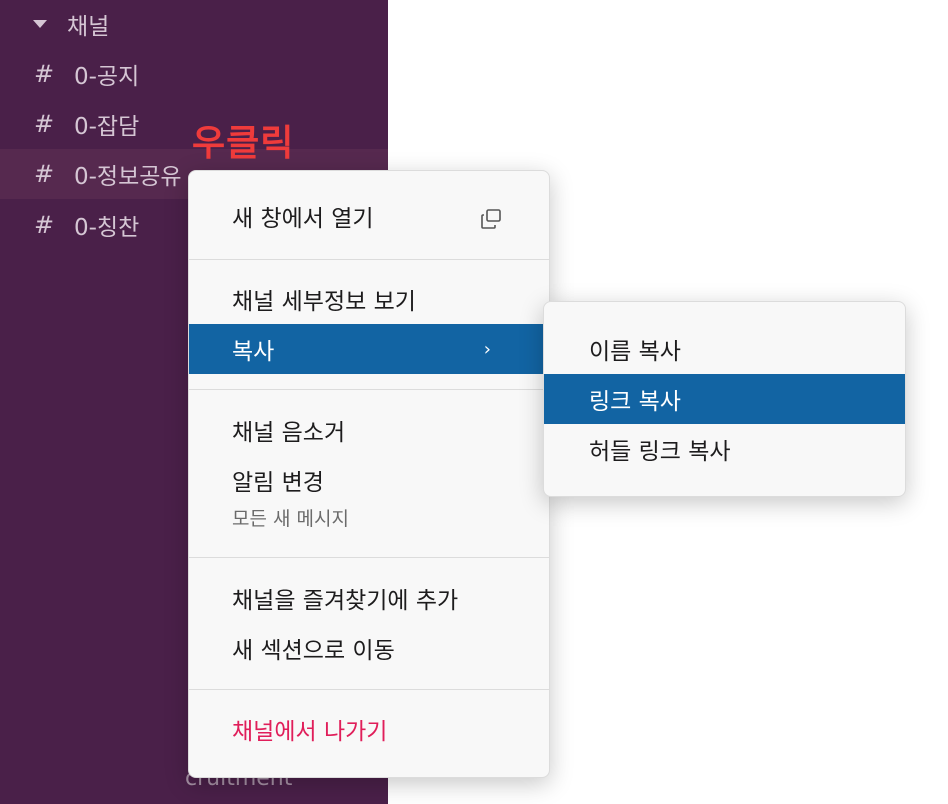  I want to click on leave-channel-item: 채널에서 나가기, so click(369, 729).